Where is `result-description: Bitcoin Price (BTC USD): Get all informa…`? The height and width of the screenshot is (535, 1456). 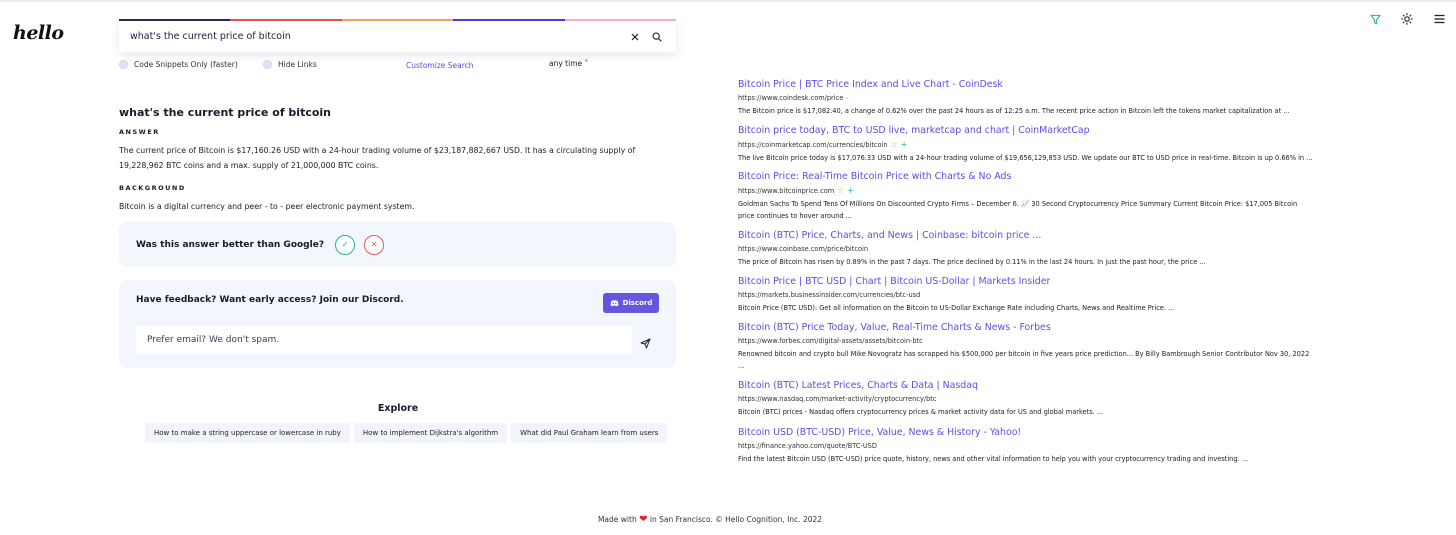
result-description: Bitcoin Price (BTC USD): Get all informa… is located at coordinates (956, 308).